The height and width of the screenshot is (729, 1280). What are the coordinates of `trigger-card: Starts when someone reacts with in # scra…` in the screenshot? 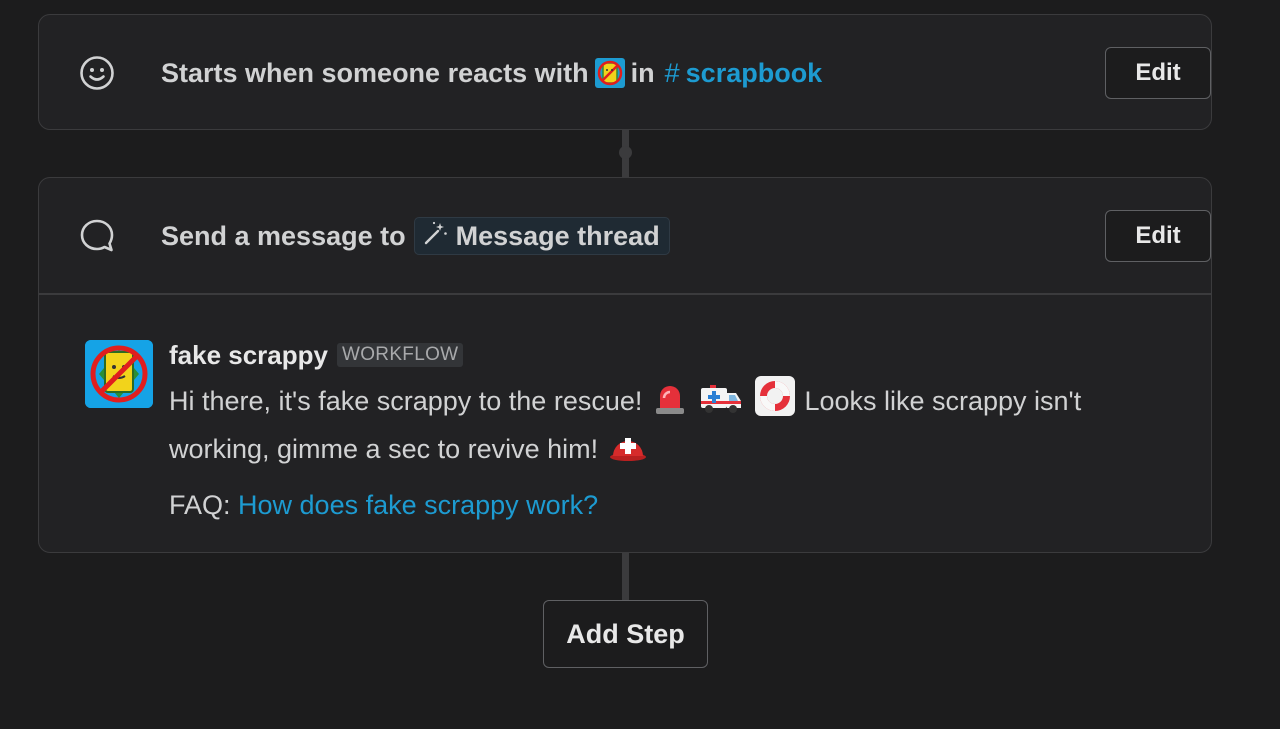 It's located at (625, 72).